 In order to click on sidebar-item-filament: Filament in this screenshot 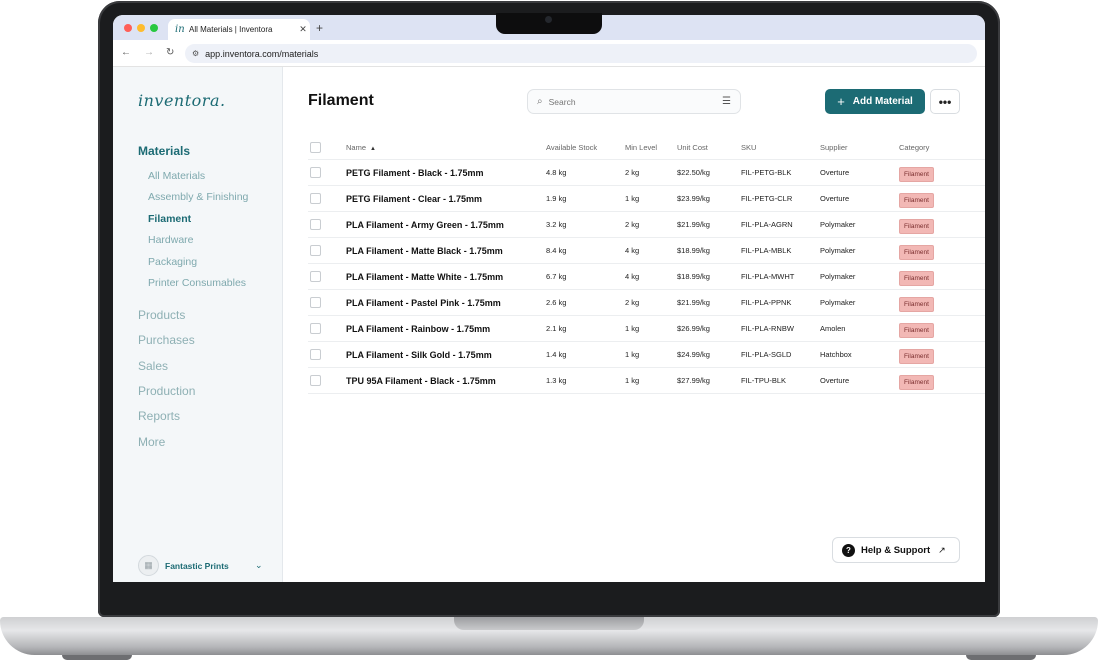, I will do `click(169, 219)`.